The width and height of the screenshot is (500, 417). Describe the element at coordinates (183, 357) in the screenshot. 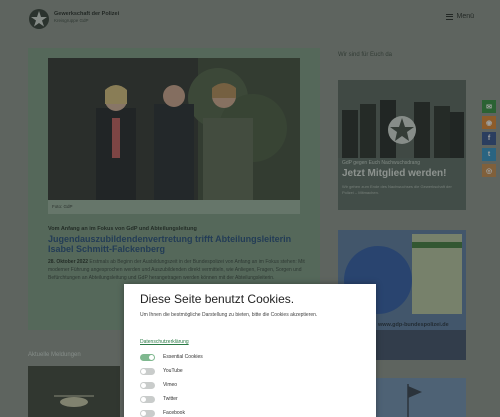

I see `option-label: Essential Cookies` at that location.